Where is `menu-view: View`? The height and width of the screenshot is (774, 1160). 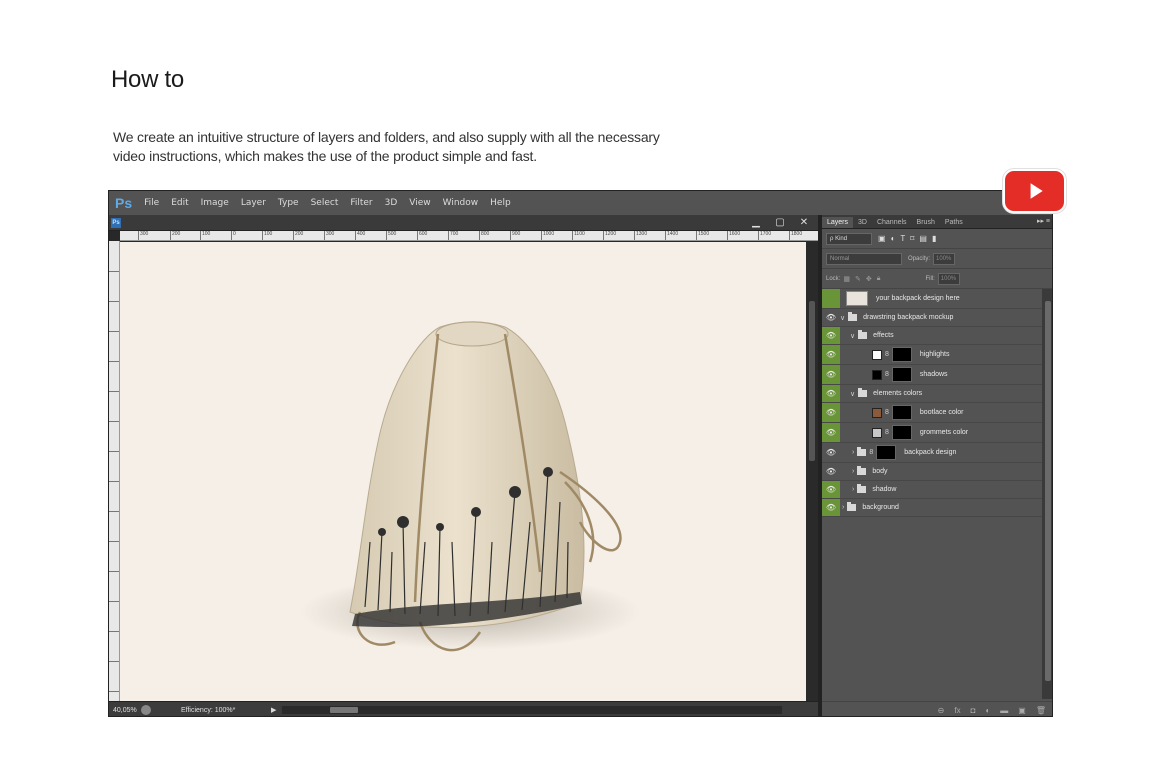
menu-view: View is located at coordinates (419, 203).